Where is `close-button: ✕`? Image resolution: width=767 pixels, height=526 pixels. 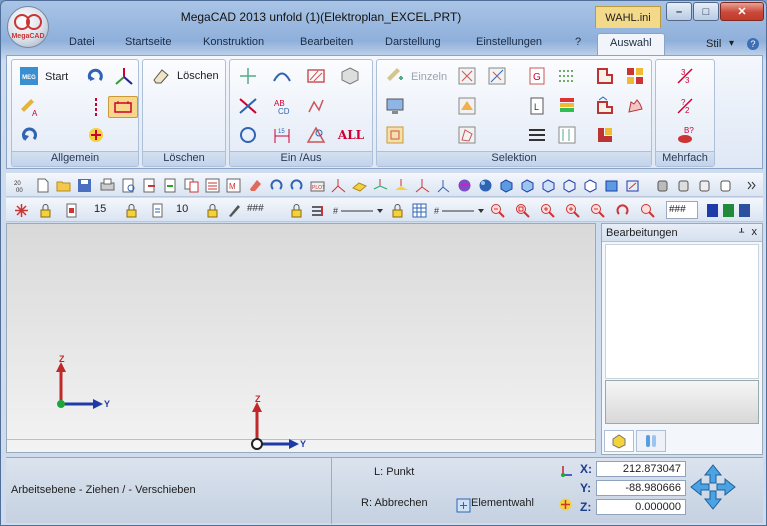
close-button: ✕ is located at coordinates (742, 11).